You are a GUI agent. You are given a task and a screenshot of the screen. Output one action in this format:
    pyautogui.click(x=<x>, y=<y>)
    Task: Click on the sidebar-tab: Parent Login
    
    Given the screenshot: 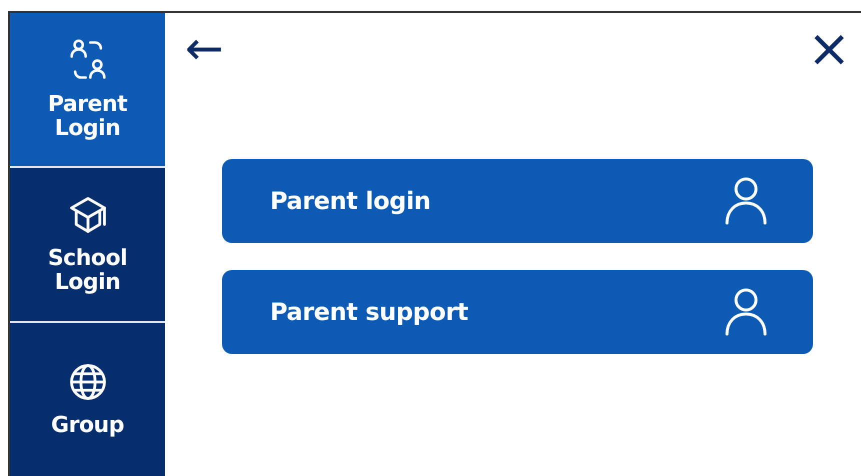 What is the action you would take?
    pyautogui.click(x=87, y=89)
    